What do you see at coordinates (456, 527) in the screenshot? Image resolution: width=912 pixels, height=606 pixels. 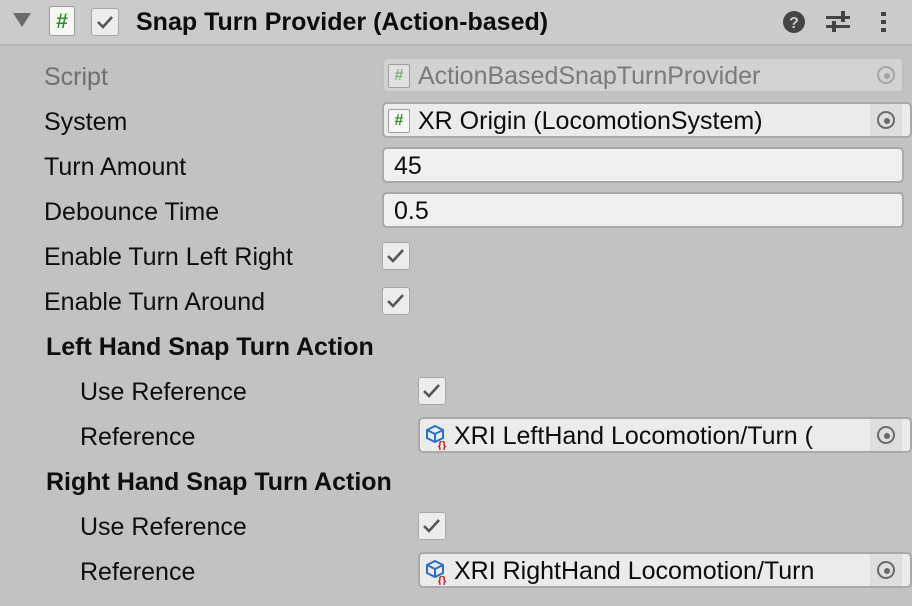 I see `right-use-reference-row: Use Reference` at bounding box center [456, 527].